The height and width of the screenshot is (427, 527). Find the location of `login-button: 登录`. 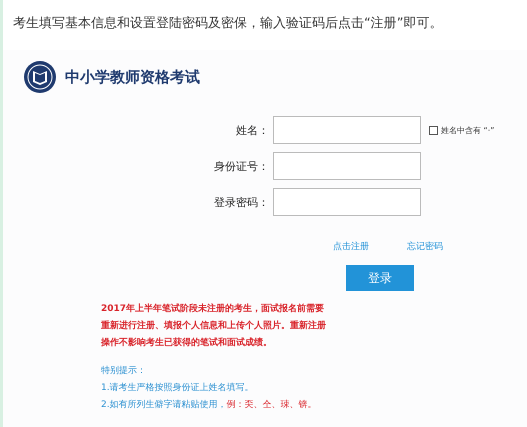

login-button: 登录 is located at coordinates (380, 278).